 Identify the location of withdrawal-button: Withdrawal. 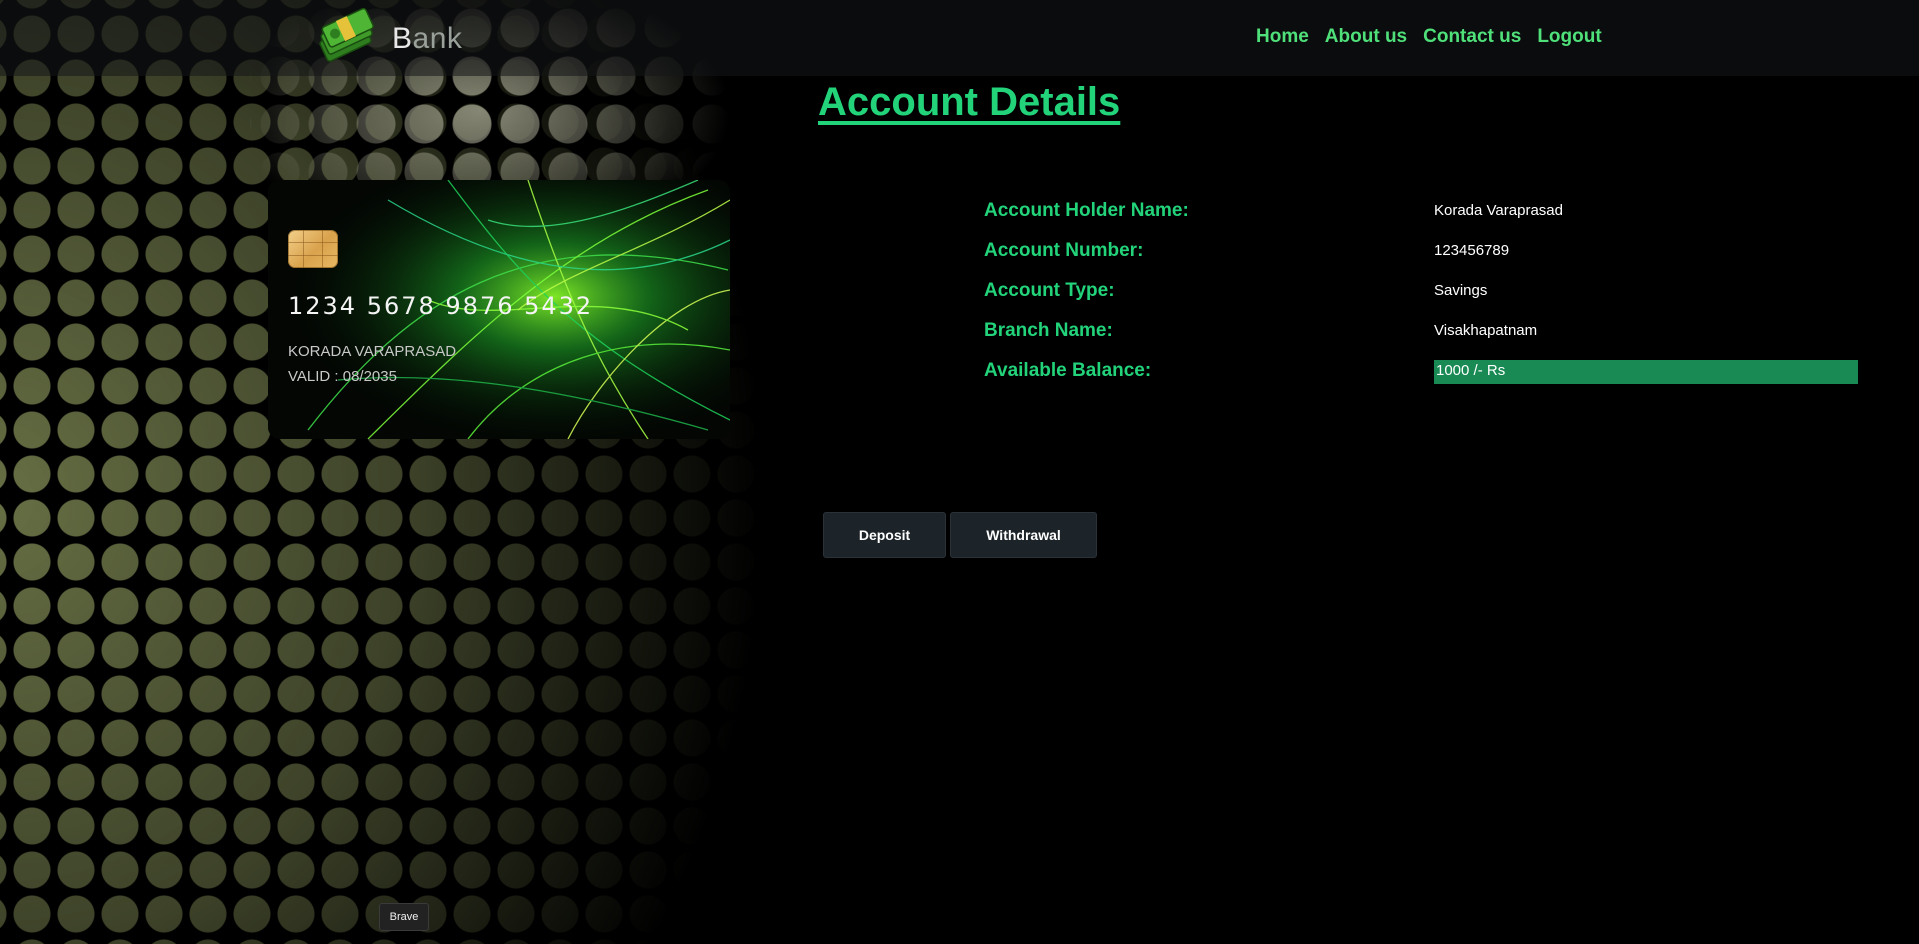
(1023, 535).